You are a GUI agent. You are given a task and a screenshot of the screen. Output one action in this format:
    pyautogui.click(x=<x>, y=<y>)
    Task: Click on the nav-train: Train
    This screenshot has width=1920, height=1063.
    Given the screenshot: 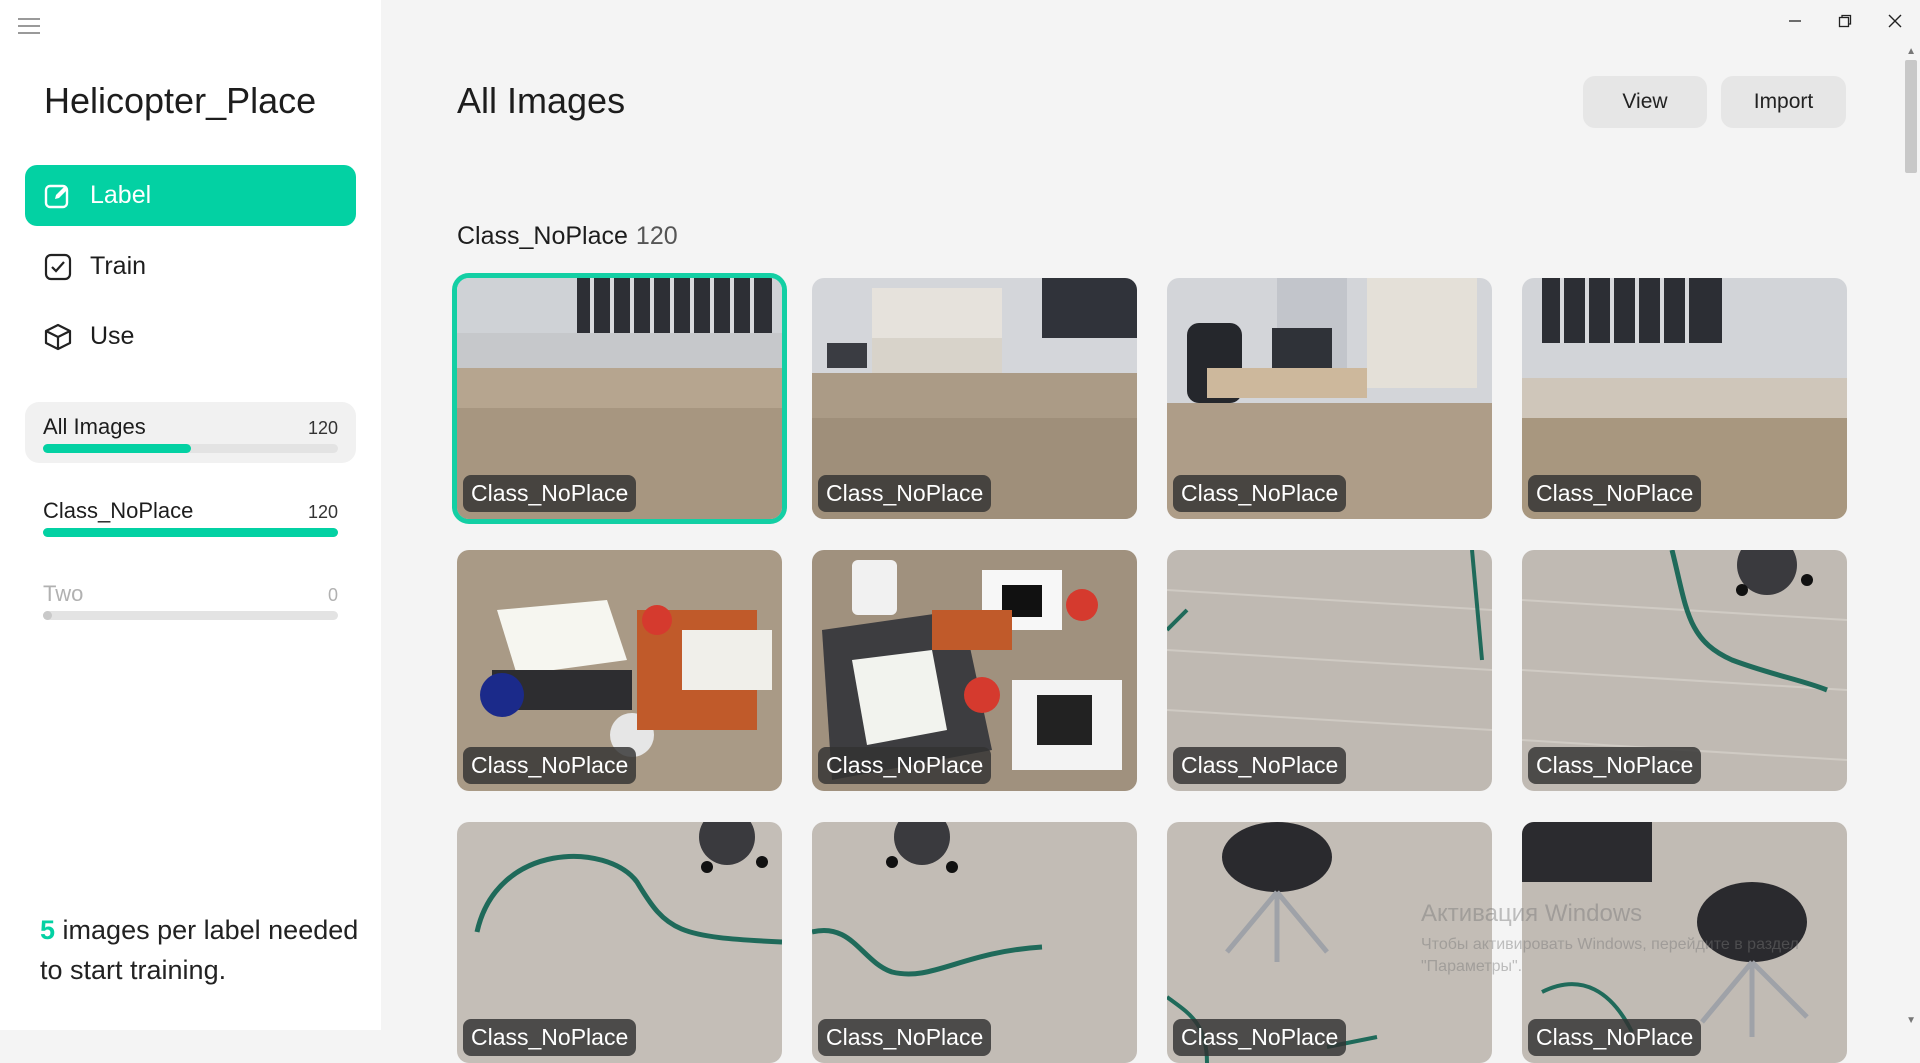 What is the action you would take?
    pyautogui.click(x=190, y=266)
    